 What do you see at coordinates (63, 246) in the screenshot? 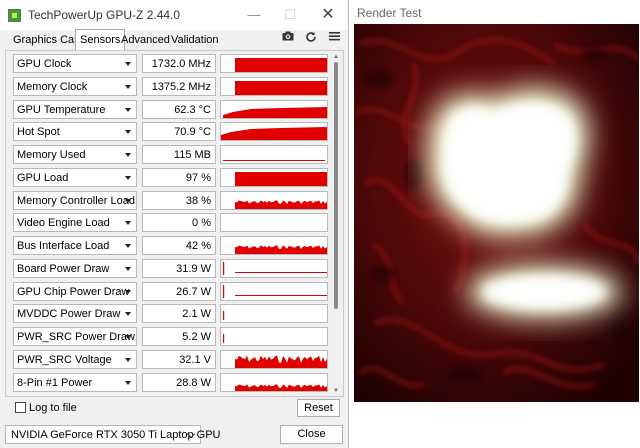
I see `sensor-name: Bus Interface Load` at bounding box center [63, 246].